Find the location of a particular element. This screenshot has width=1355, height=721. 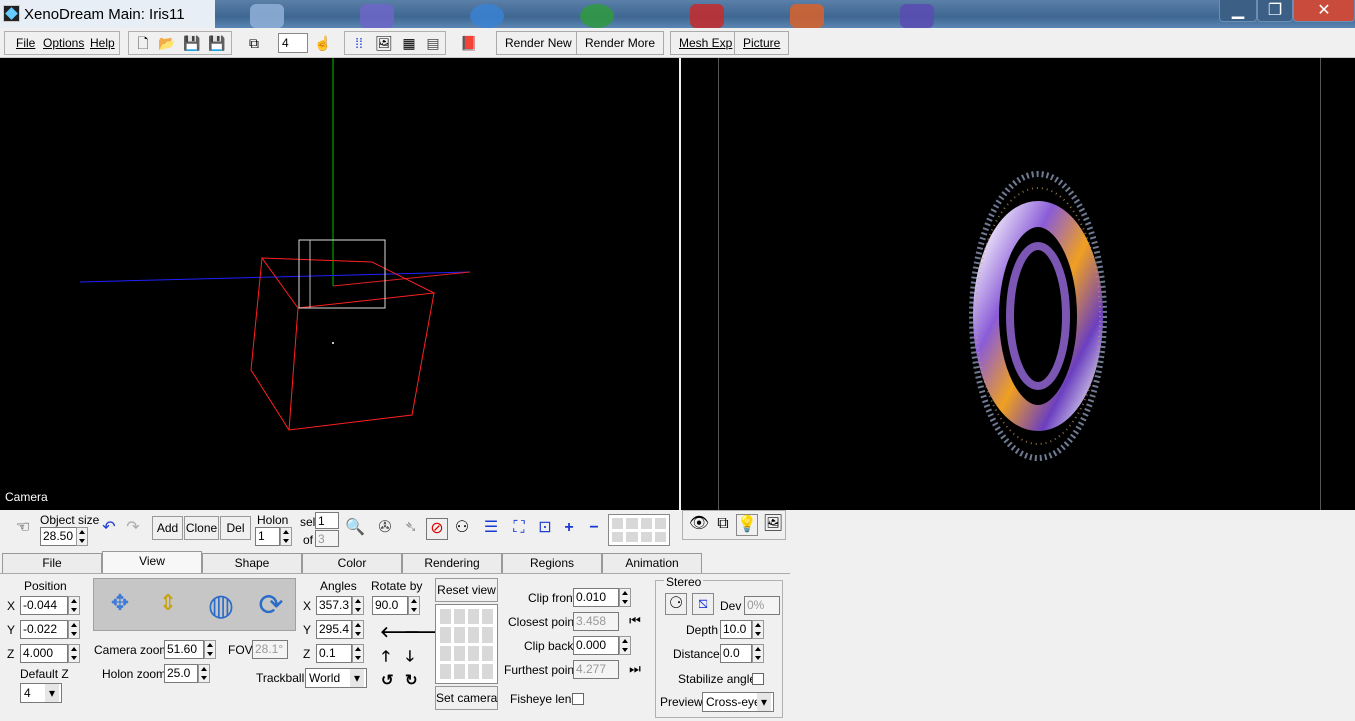

grid-icon: ▦ is located at coordinates (409, 43).